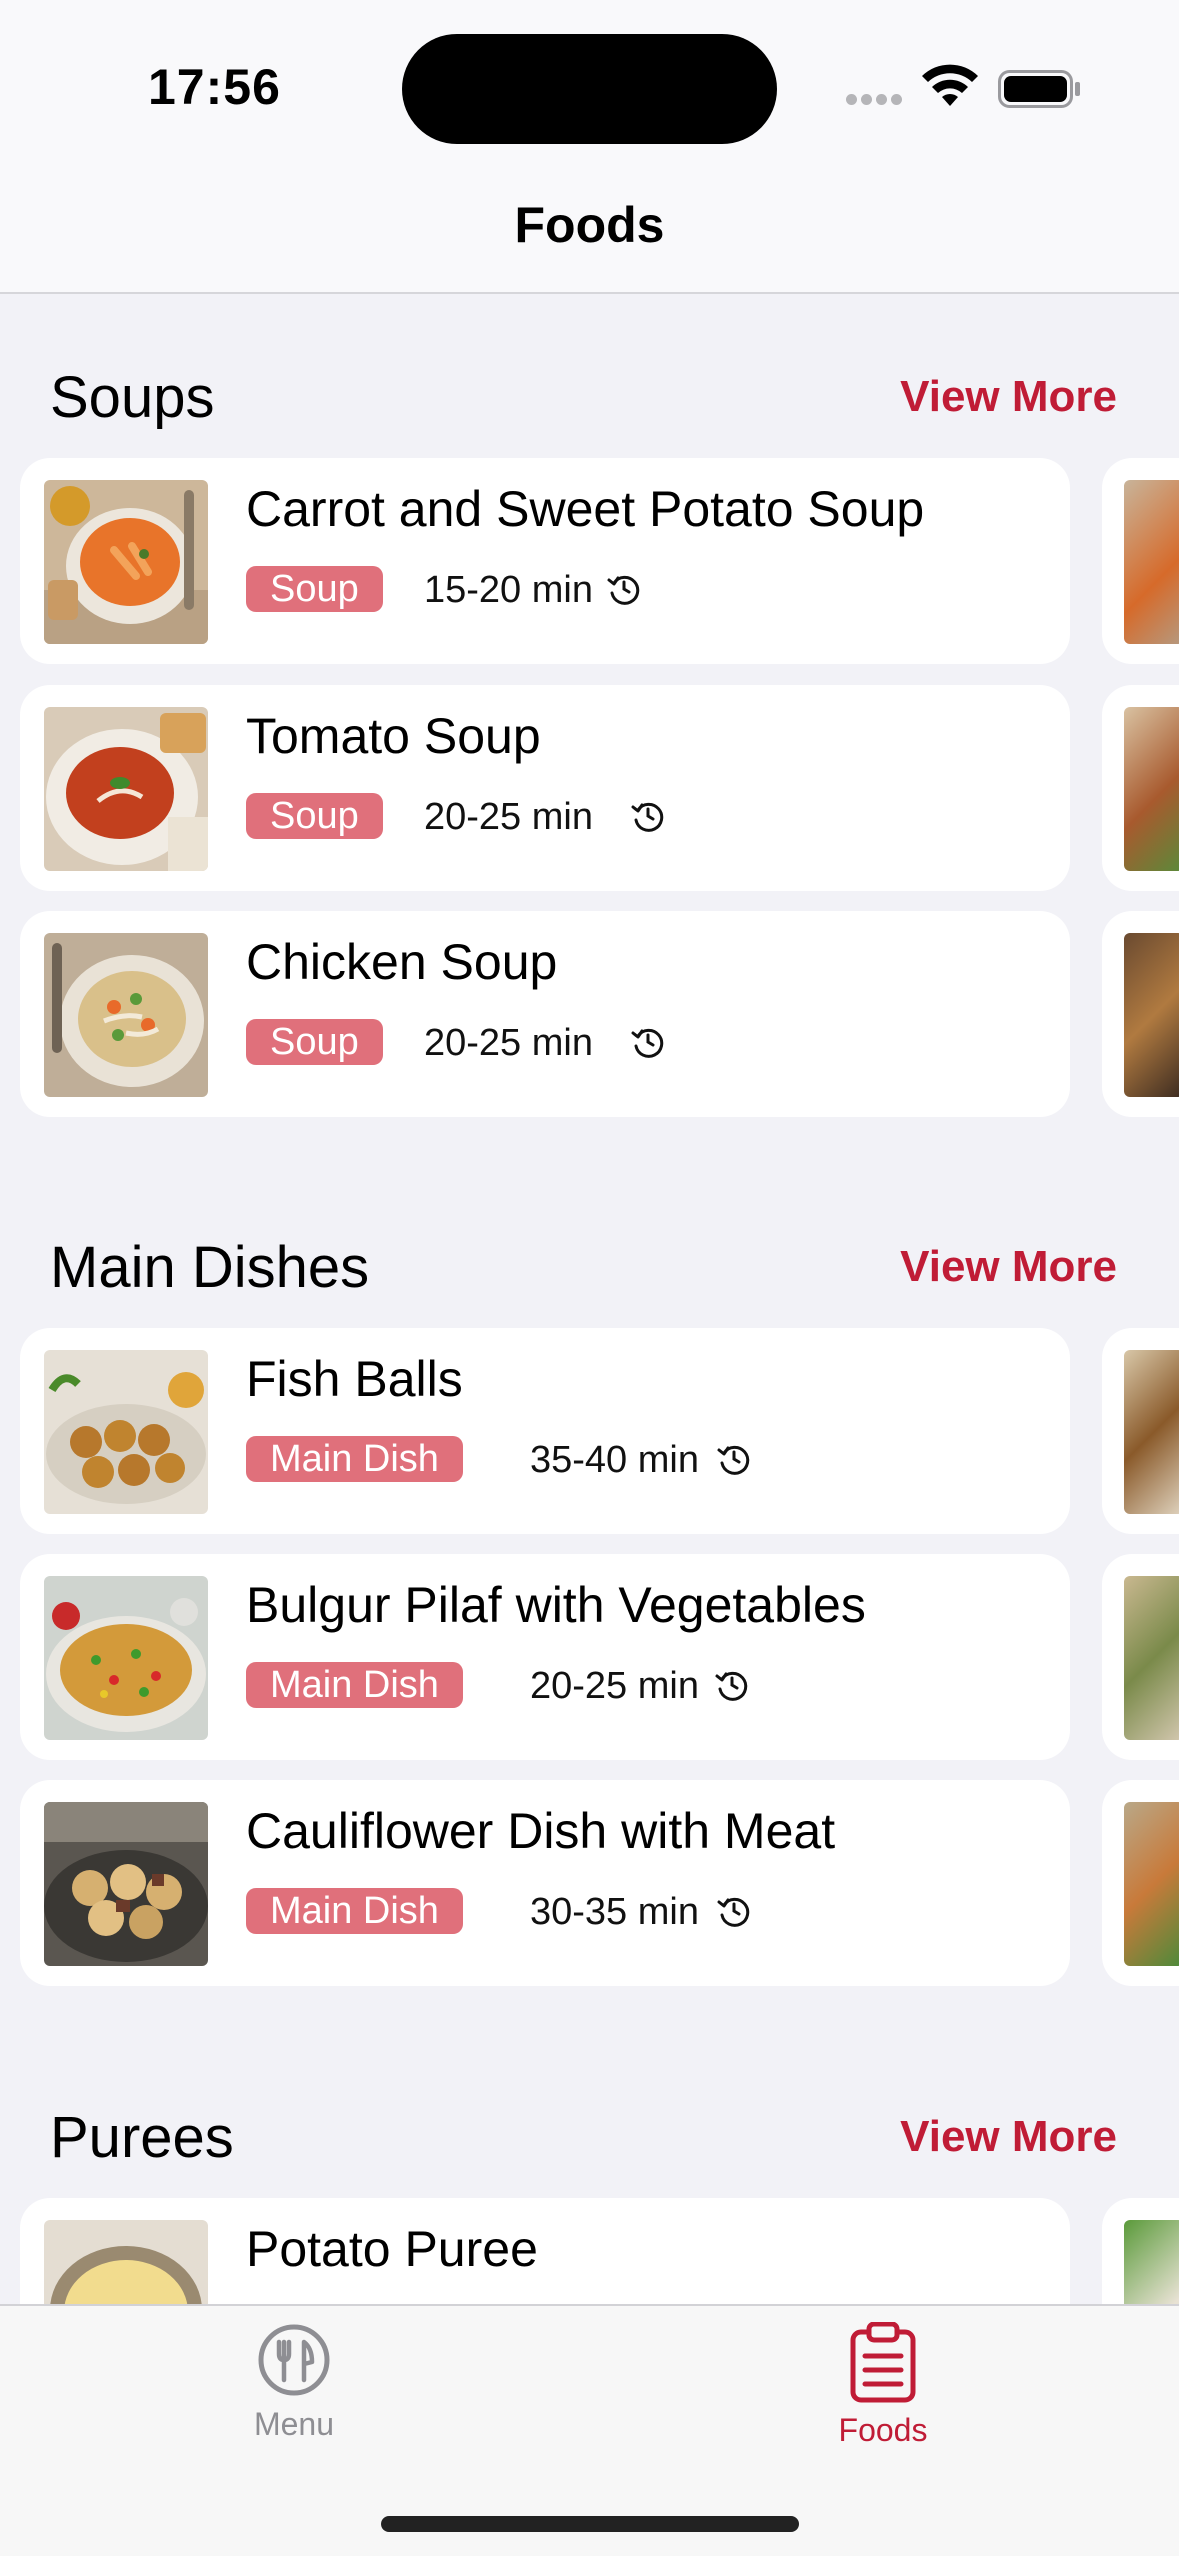  What do you see at coordinates (589, 2430) in the screenshot?
I see `tab-bar: Menu Foods` at bounding box center [589, 2430].